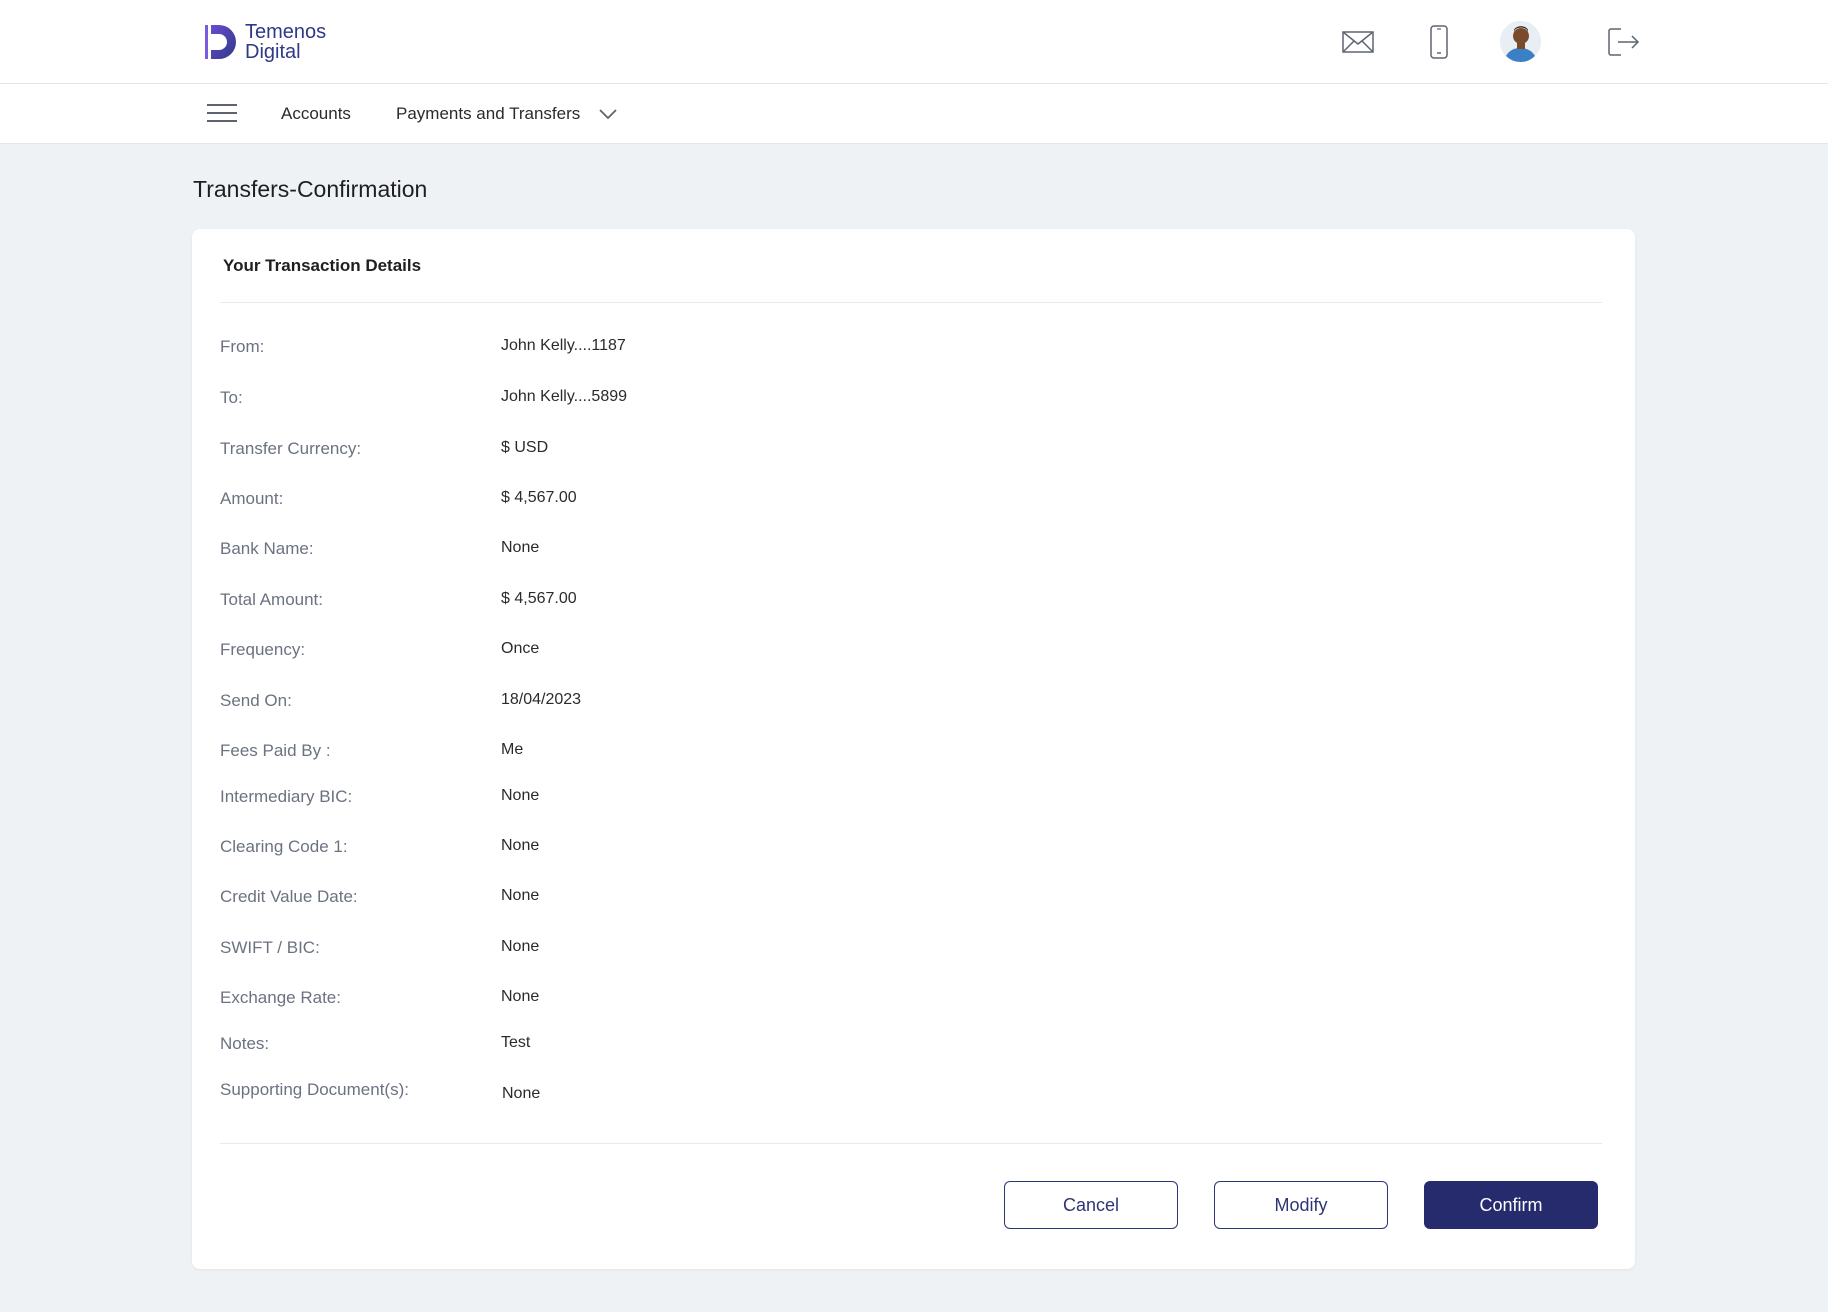 Image resolution: width=1828 pixels, height=1312 pixels. What do you see at coordinates (286, 796) in the screenshot?
I see `detail-label: Intermediary BIC:` at bounding box center [286, 796].